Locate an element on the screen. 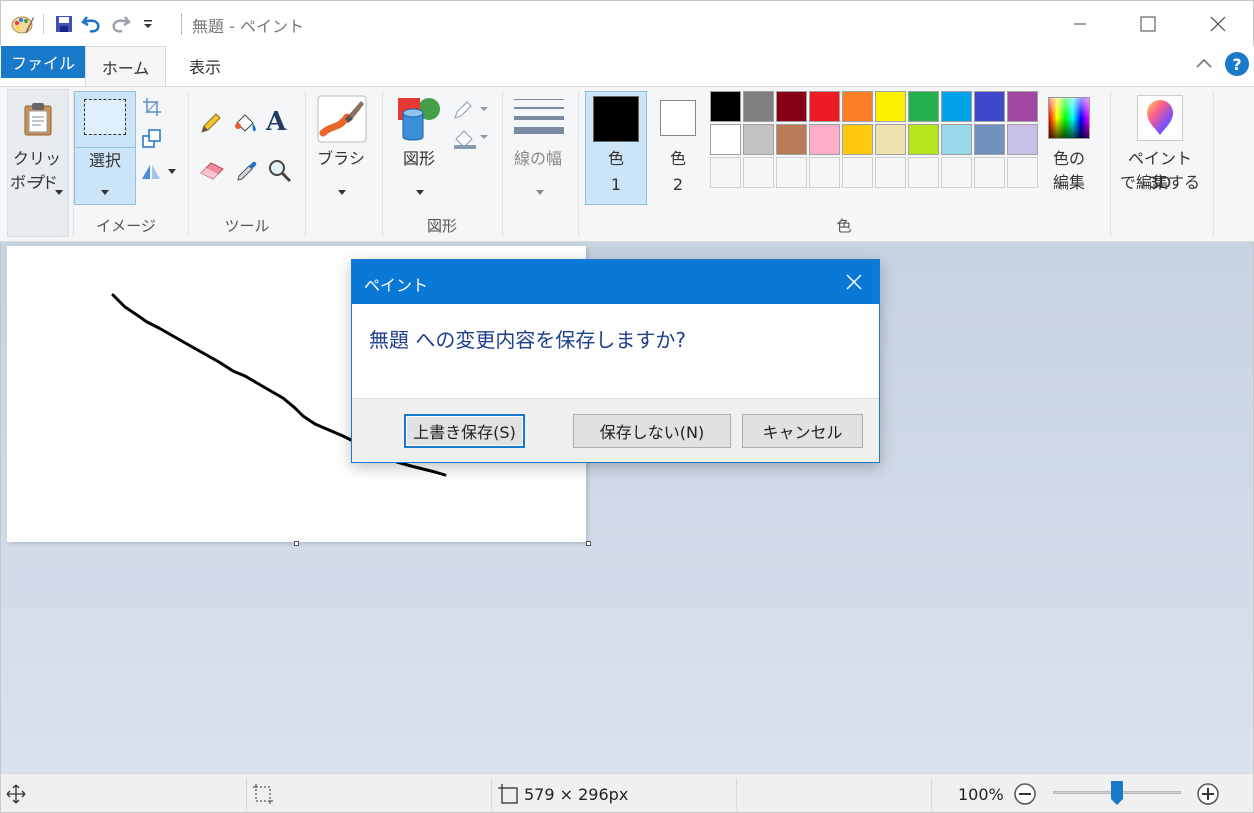  close-window-button is located at coordinates (1218, 24).